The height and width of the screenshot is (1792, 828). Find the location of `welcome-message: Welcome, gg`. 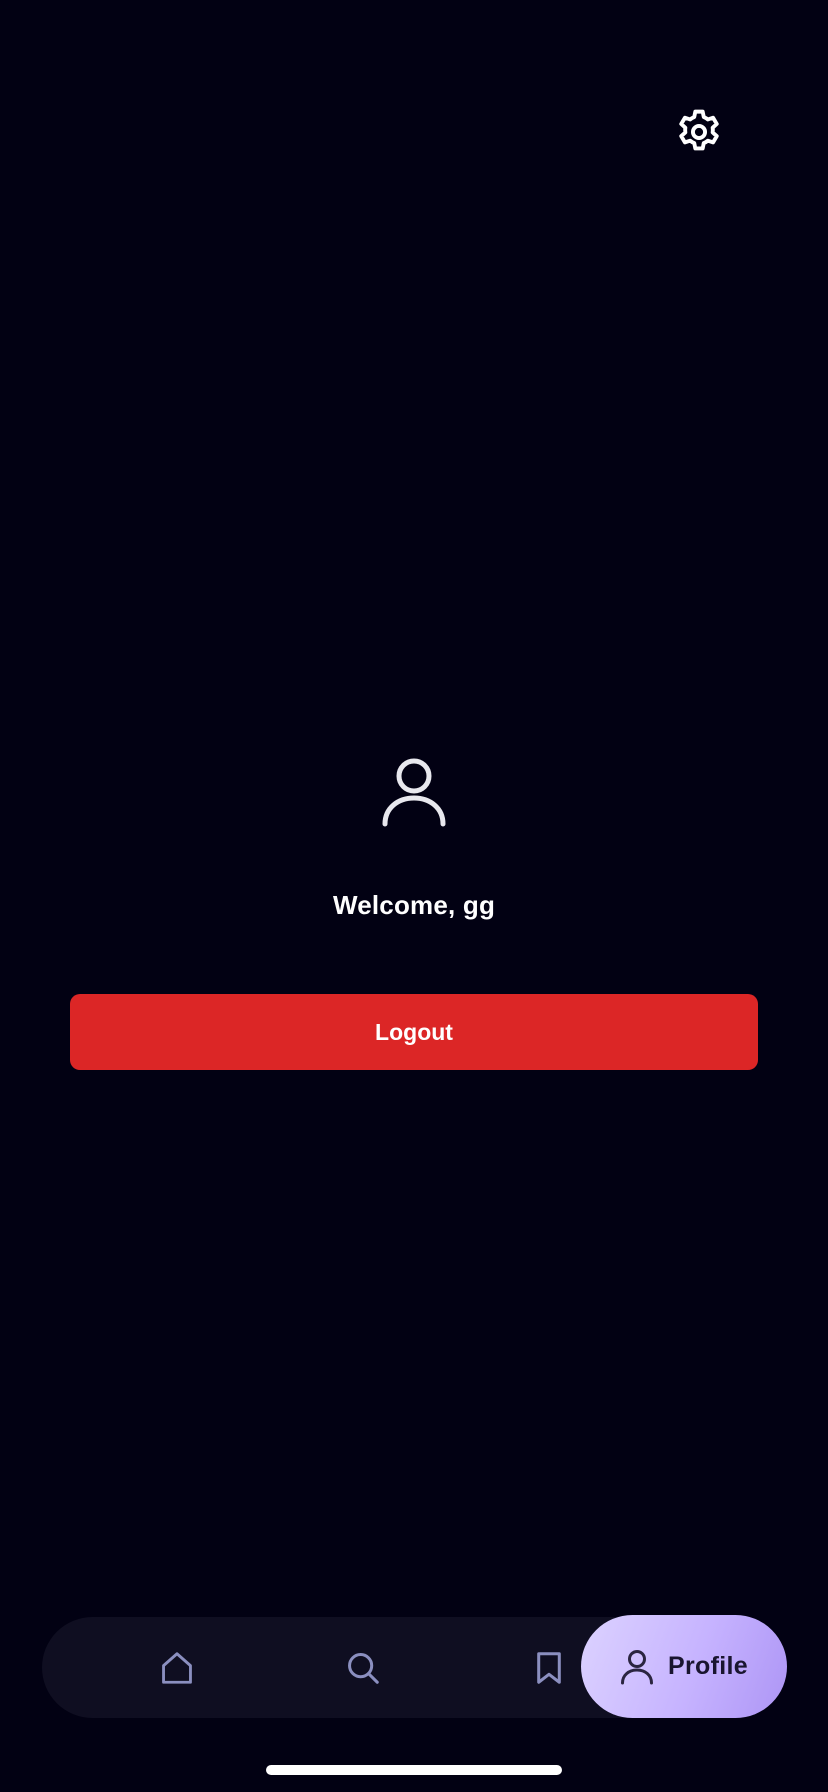

welcome-message: Welcome, gg is located at coordinates (414, 905).